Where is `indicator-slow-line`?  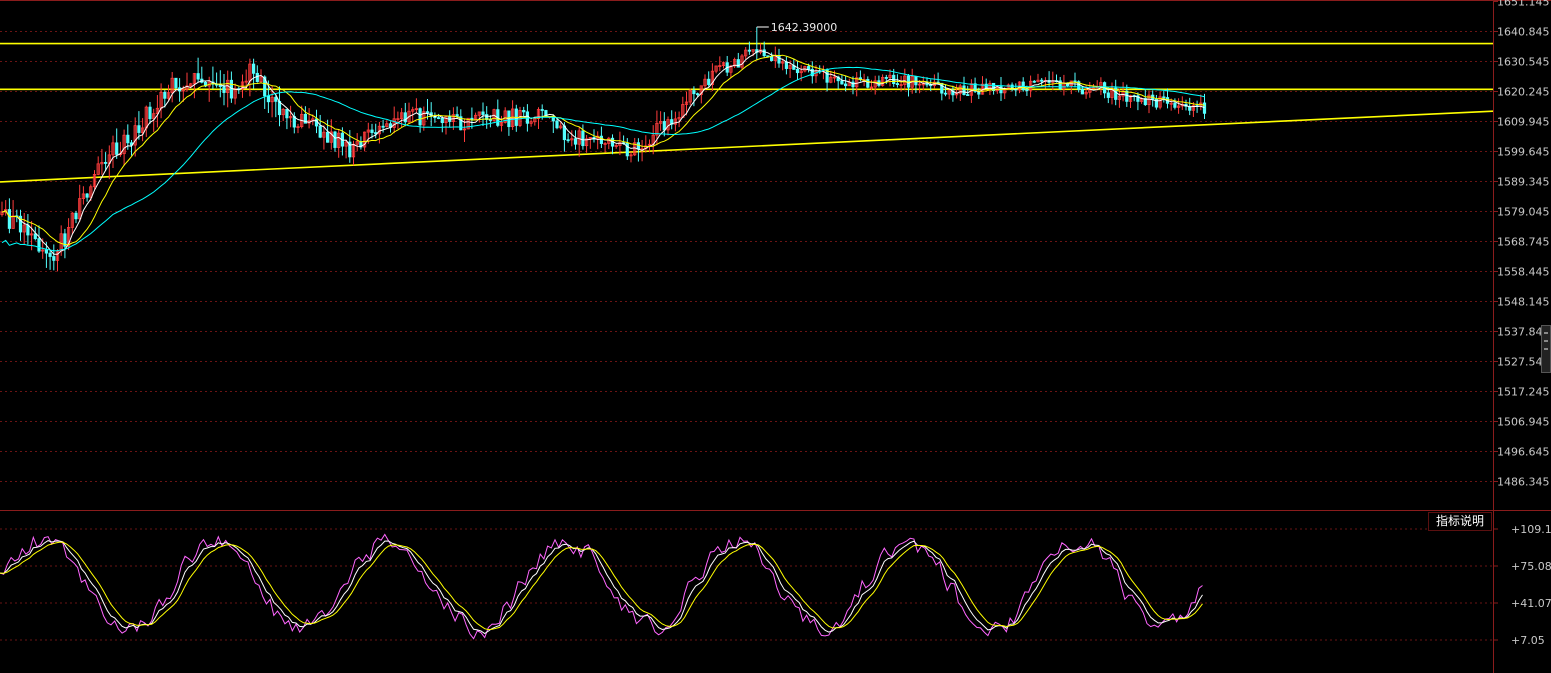 indicator-slow-line is located at coordinates (601, 586).